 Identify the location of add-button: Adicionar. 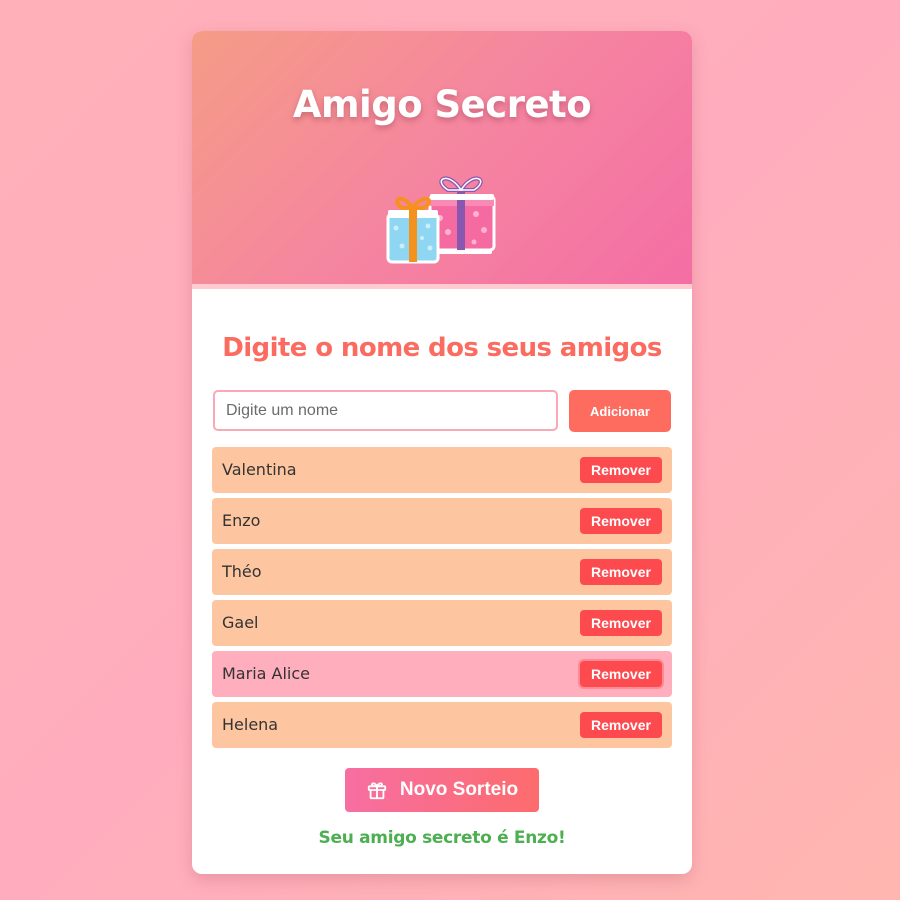
(620, 411).